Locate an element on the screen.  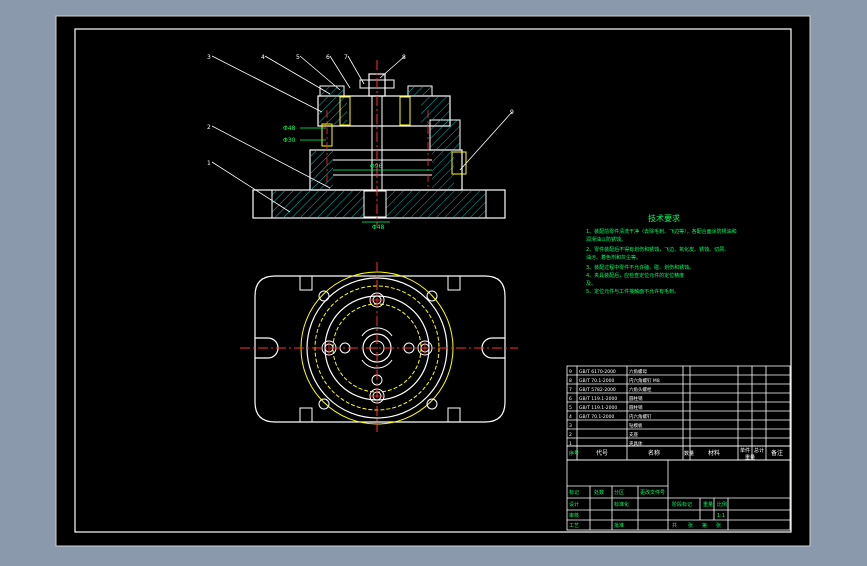
header-cell: 数量 is located at coordinates (689, 453).